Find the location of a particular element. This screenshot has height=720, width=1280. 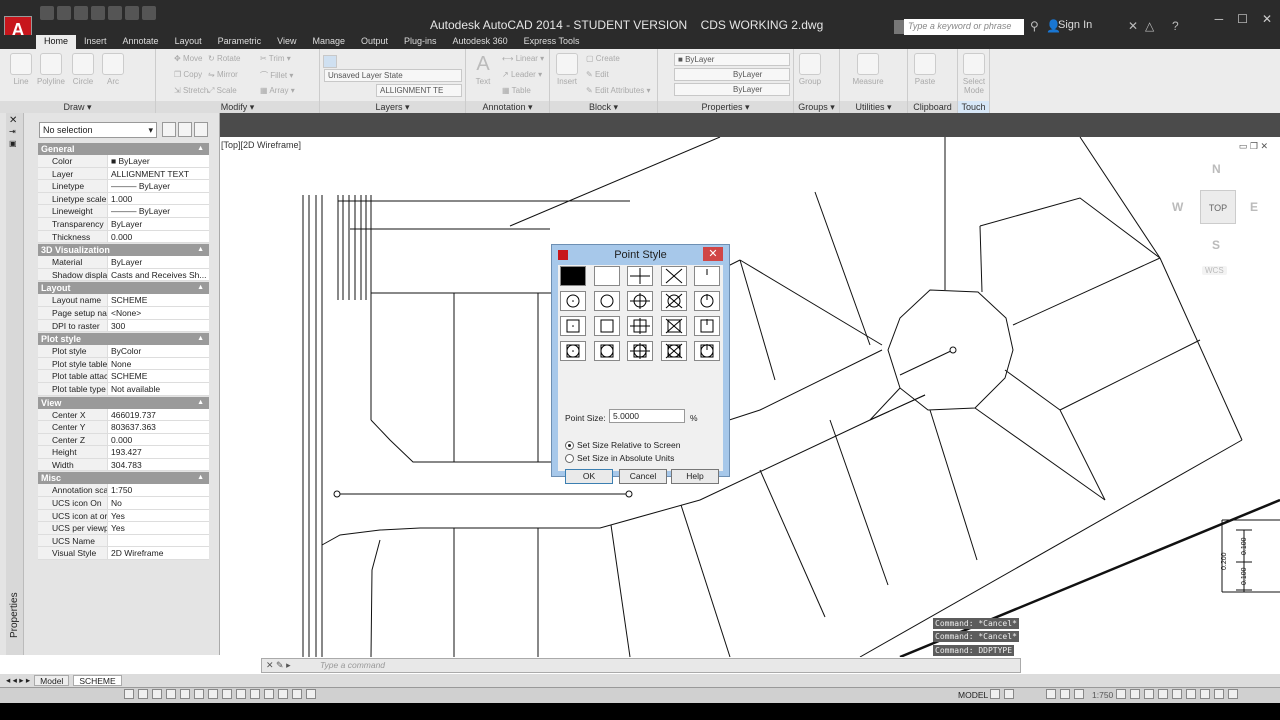

leader-button: ↗ Leader ▾ is located at coordinates (522, 74).